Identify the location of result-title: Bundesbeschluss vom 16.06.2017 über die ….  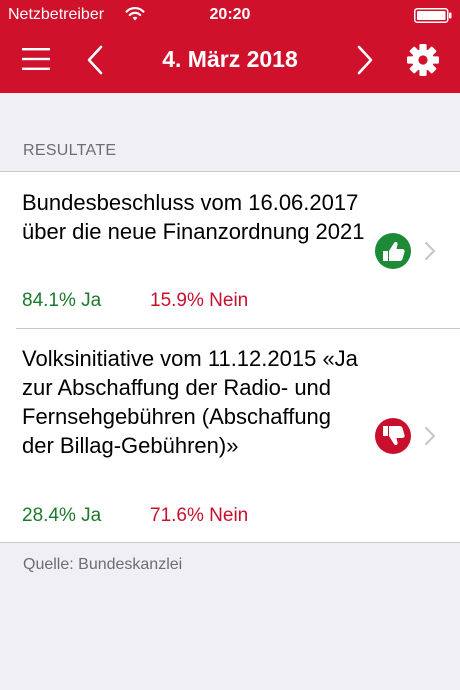
(193, 217).